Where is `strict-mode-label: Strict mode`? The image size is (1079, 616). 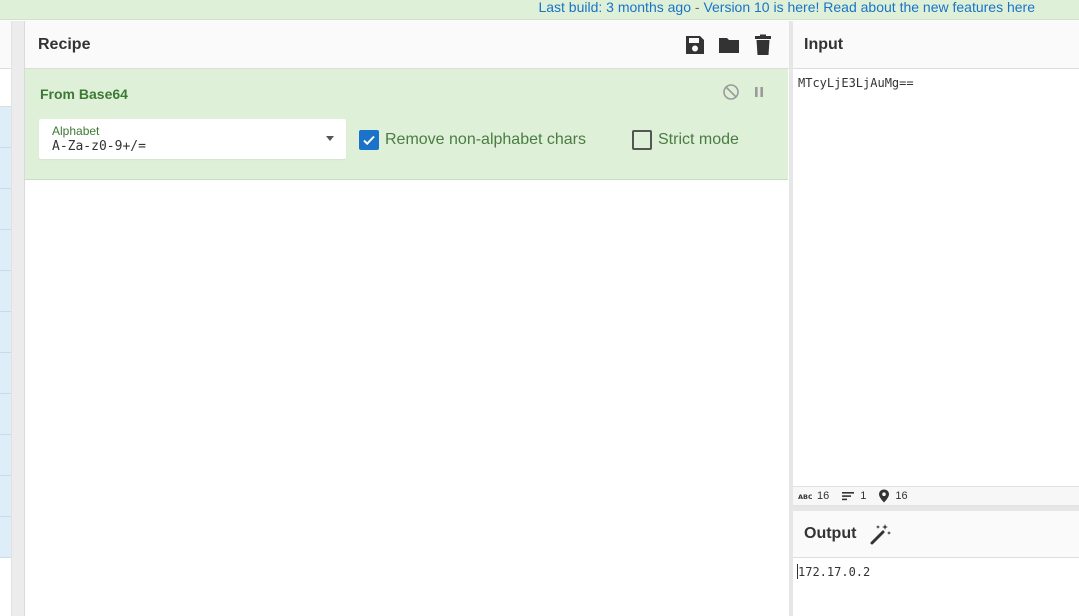
strict-mode-label: Strict mode is located at coordinates (698, 139).